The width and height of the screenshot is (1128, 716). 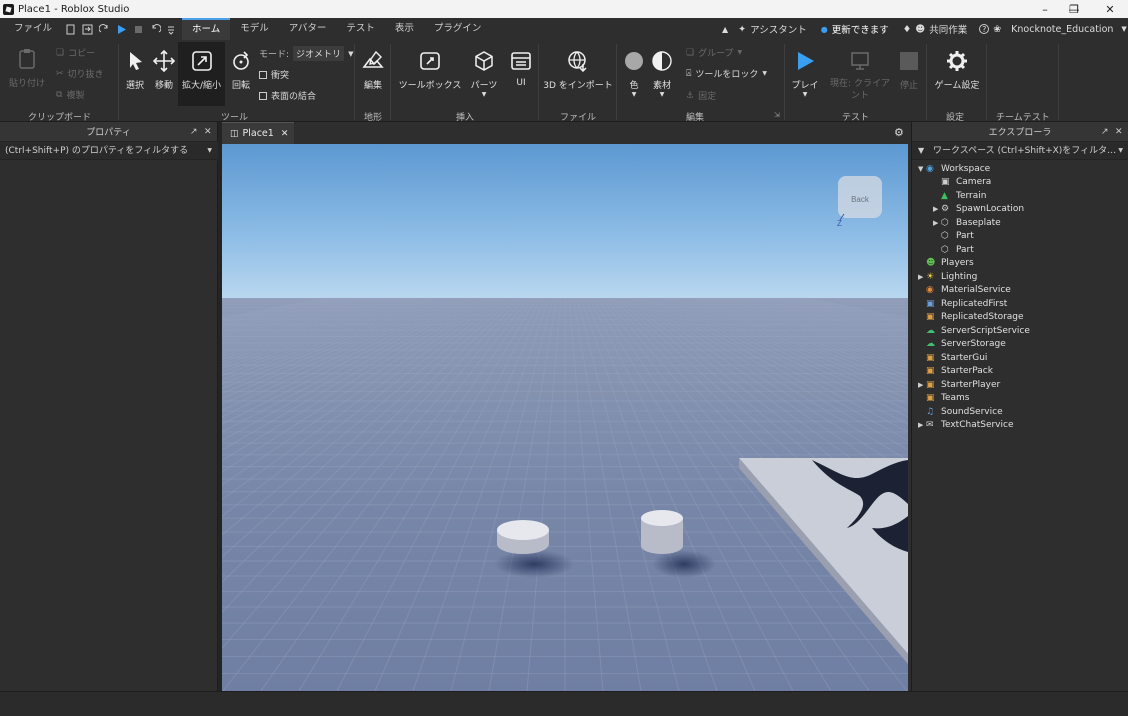 What do you see at coordinates (962, 303) in the screenshot?
I see `explorer-item: ▣ ReplicatedFirst` at bounding box center [962, 303].